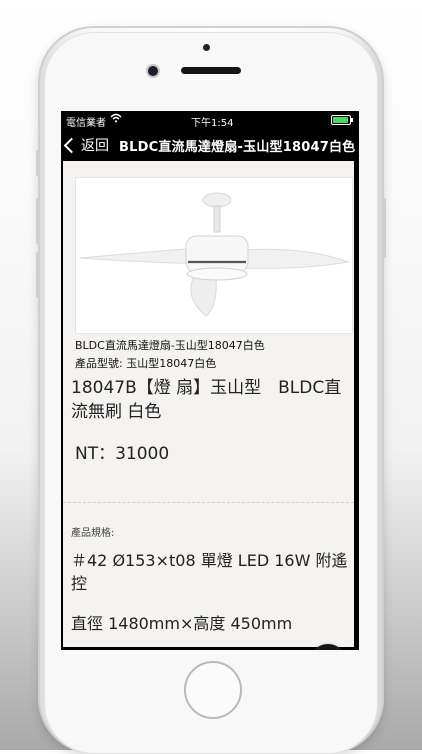 The height and width of the screenshot is (754, 422). What do you see at coordinates (209, 572) in the screenshot?
I see `spec-line: ＃42 Ø153×t08 單燈 LED 16W 附遙控` at bounding box center [209, 572].